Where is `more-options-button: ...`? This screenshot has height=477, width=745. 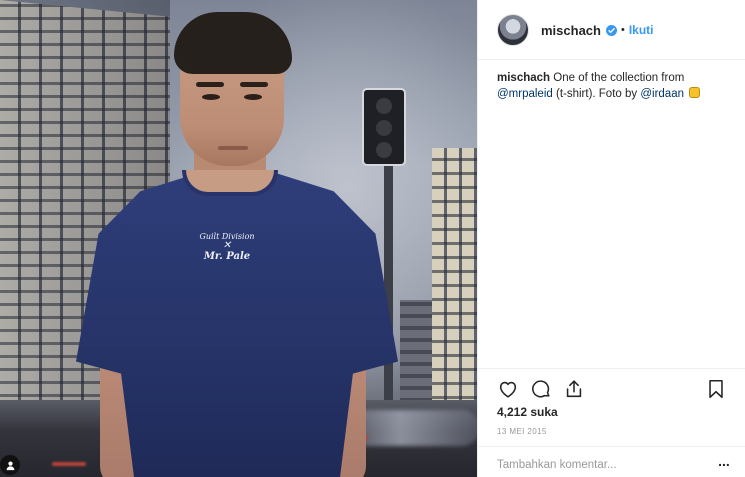
more-options-button: ... is located at coordinates (724, 463).